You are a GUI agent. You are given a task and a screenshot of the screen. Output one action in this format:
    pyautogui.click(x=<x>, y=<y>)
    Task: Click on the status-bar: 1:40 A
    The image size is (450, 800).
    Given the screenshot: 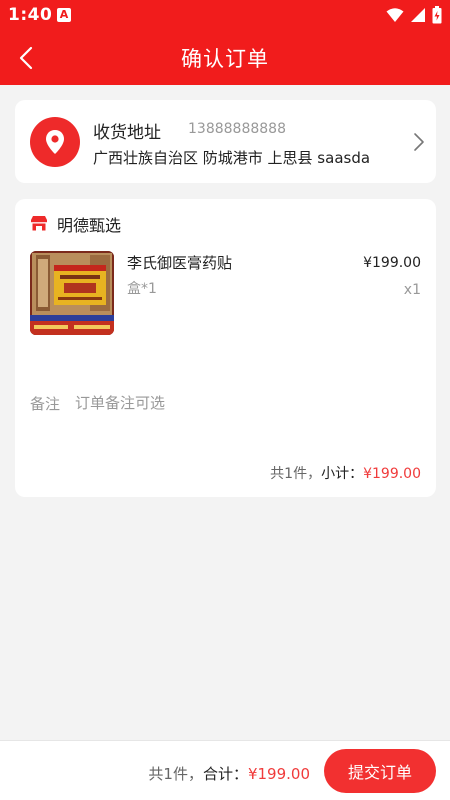 What is the action you would take?
    pyautogui.click(x=225, y=15)
    